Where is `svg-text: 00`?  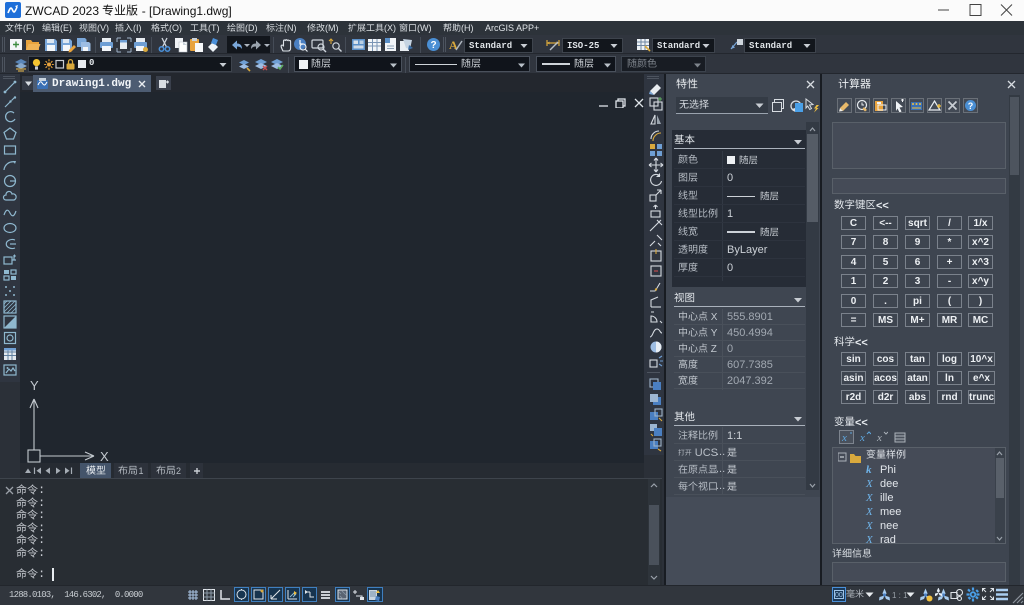
svg-text: 00 is located at coordinates (839, 595).